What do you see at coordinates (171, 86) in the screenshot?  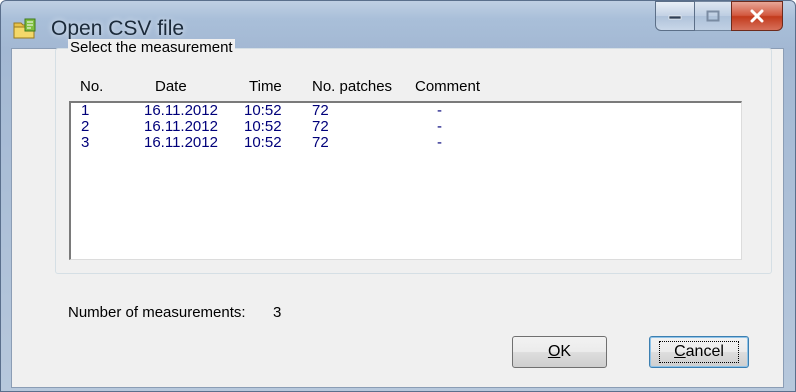 I see `column-header-date: Date` at bounding box center [171, 86].